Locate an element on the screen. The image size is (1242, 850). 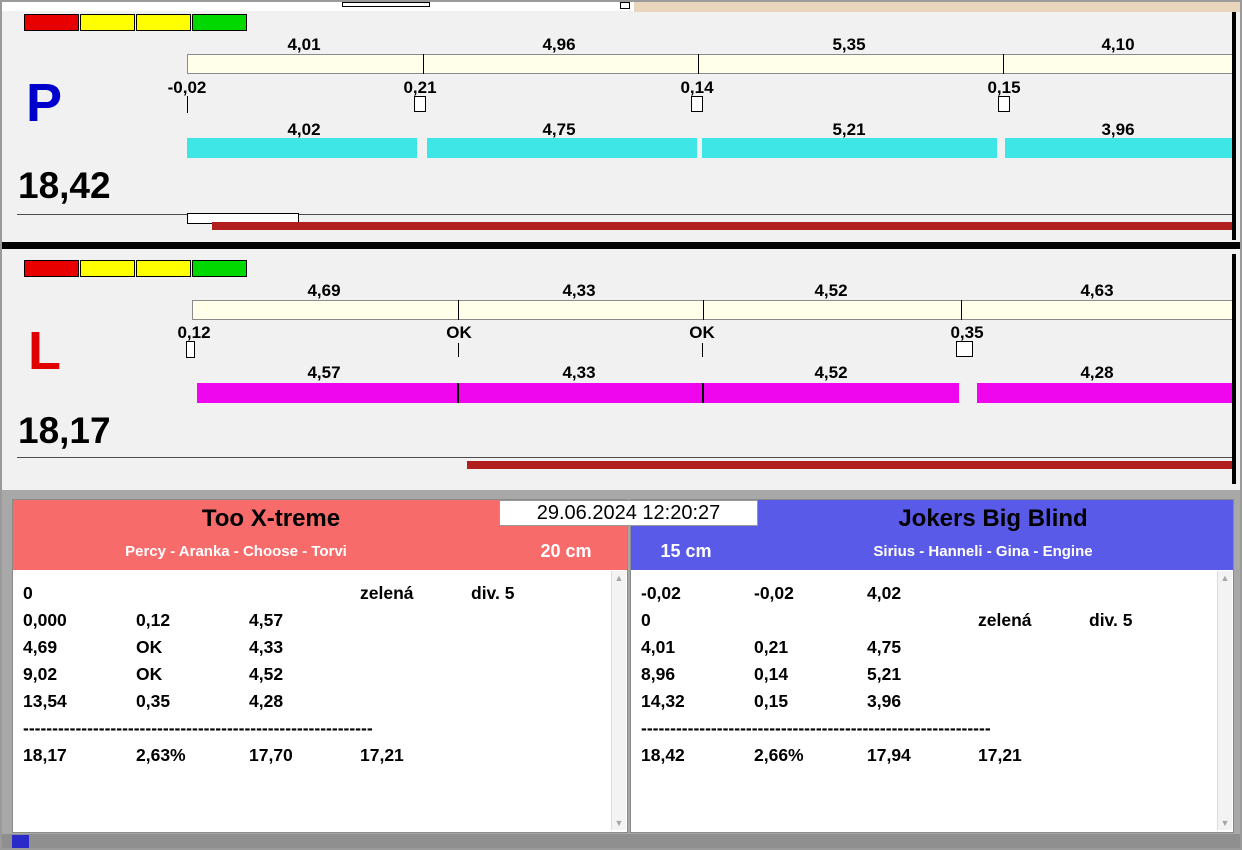
l-status-light-green is located at coordinates (219, 268).